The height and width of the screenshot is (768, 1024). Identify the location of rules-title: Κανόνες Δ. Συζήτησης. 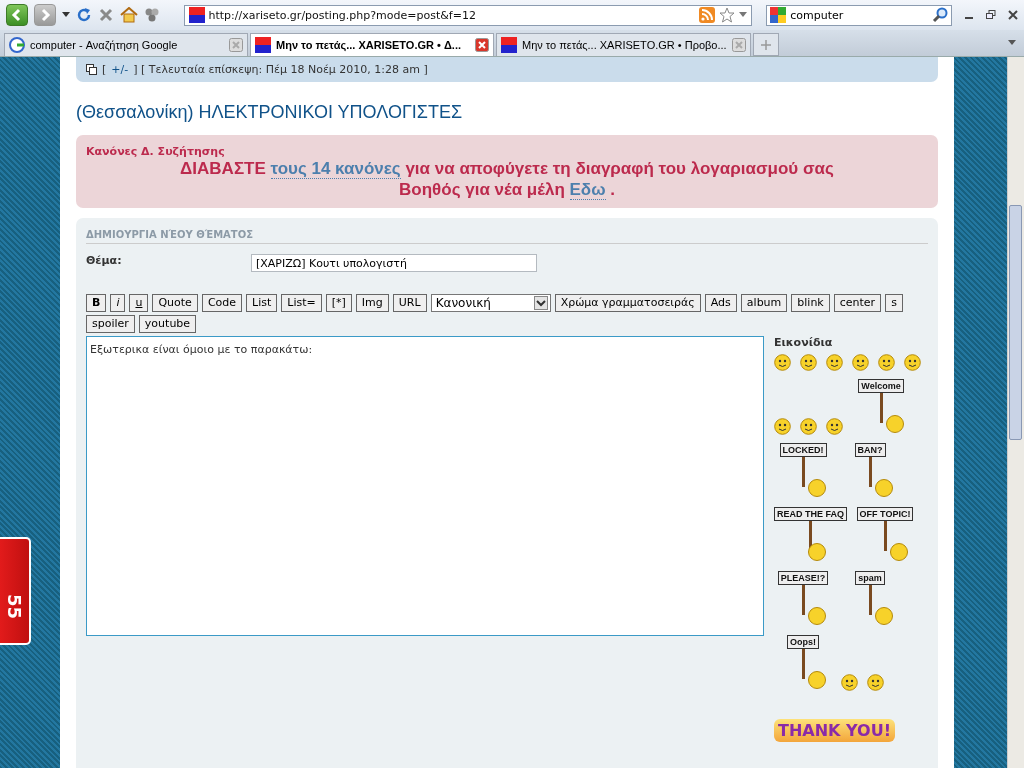
(156, 151).